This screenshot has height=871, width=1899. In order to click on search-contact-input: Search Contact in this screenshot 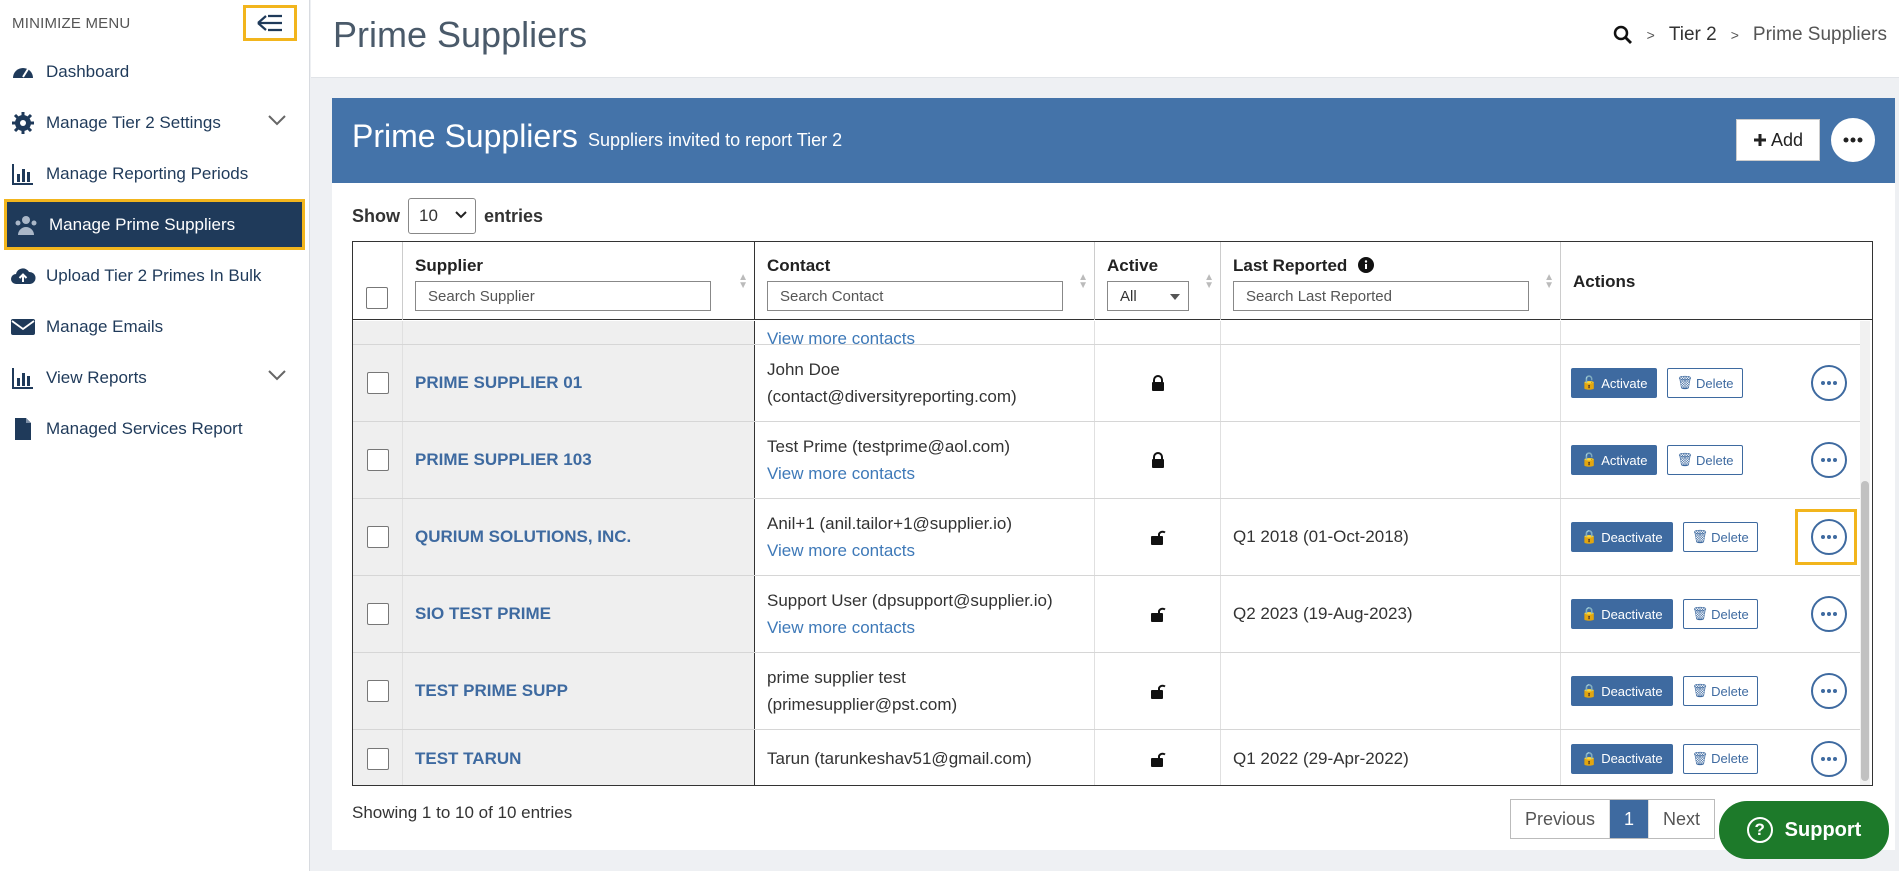, I will do `click(915, 296)`.